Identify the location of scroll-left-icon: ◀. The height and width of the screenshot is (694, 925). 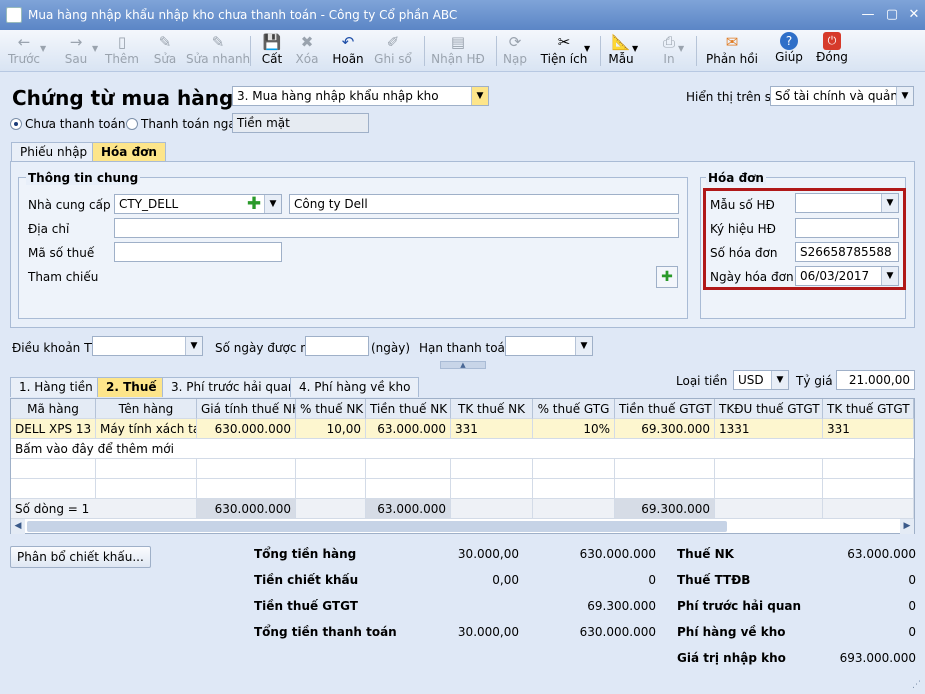
(18, 526).